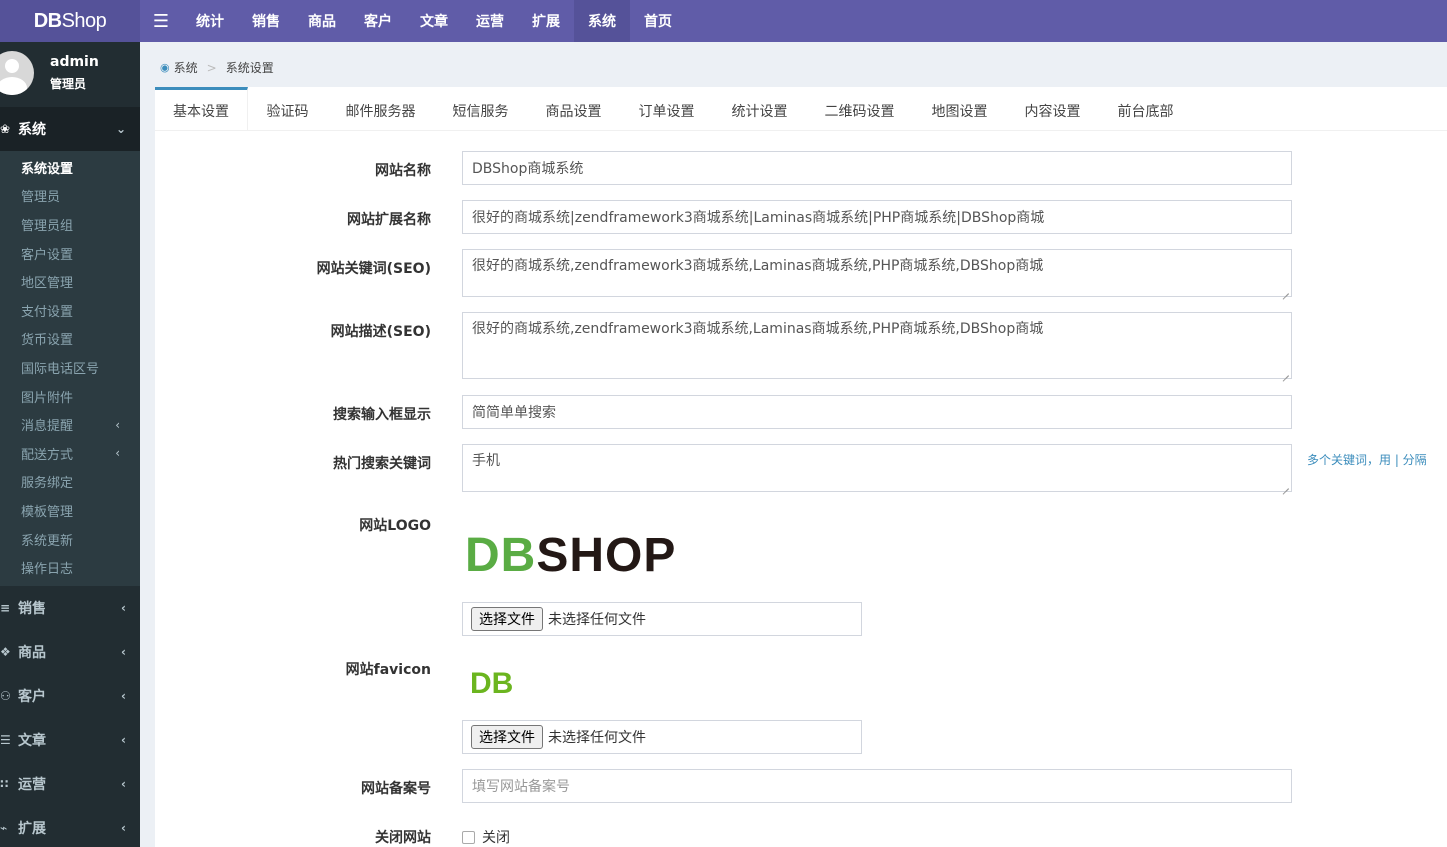  Describe the element at coordinates (382, 415) in the screenshot. I see `search-display-label: 搜索输入框显示` at that location.